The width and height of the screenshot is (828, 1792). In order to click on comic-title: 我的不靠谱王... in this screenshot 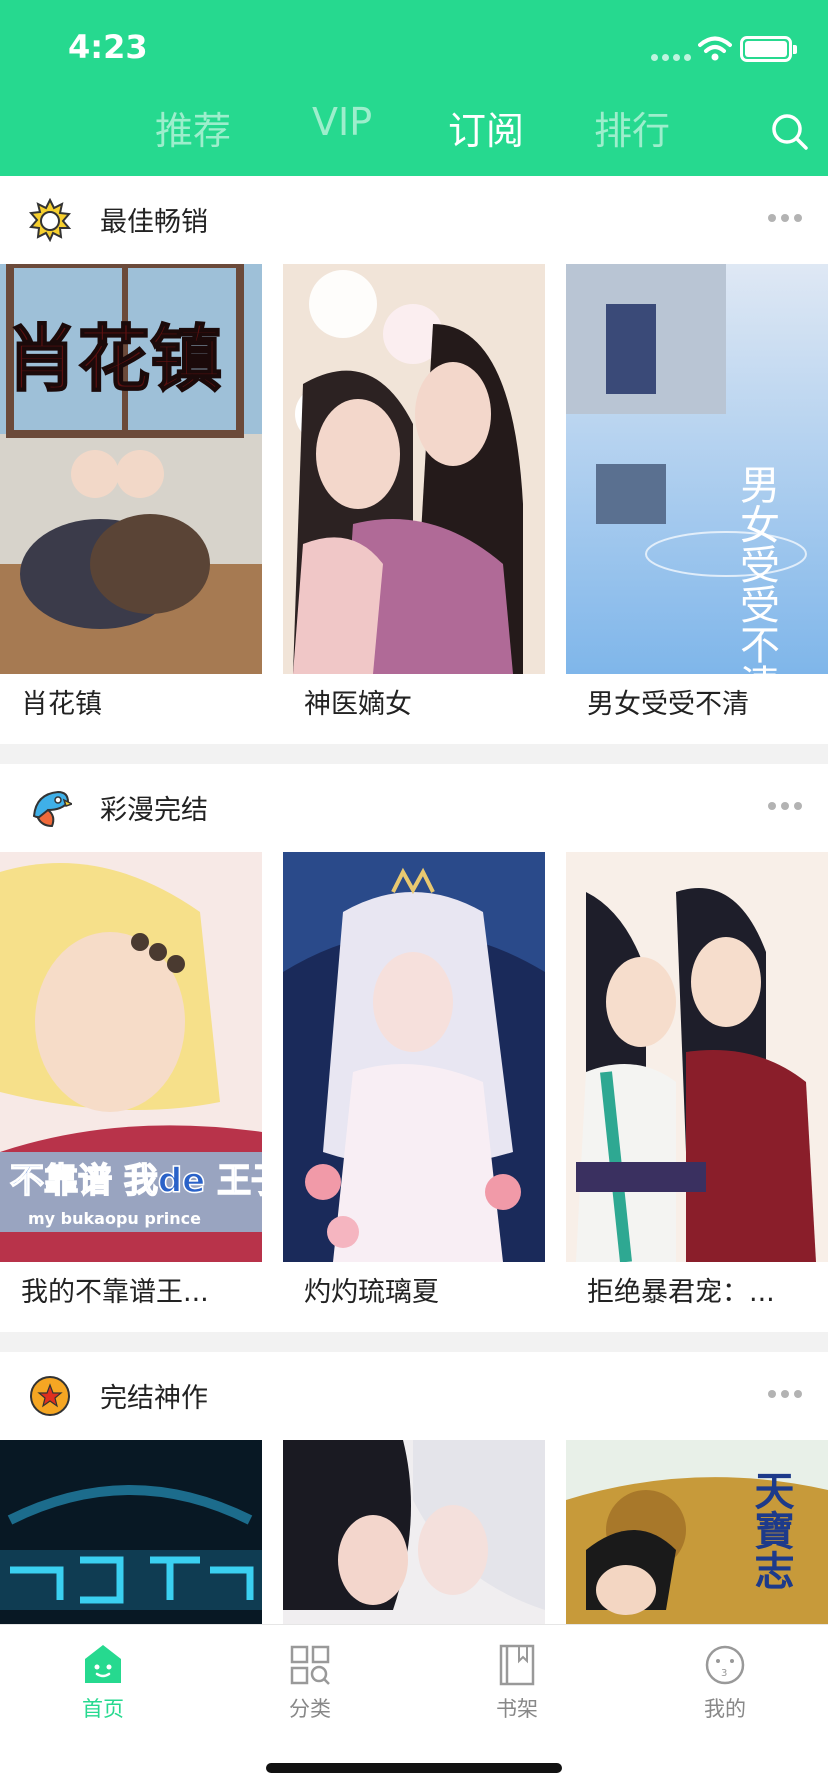, I will do `click(115, 1292)`.